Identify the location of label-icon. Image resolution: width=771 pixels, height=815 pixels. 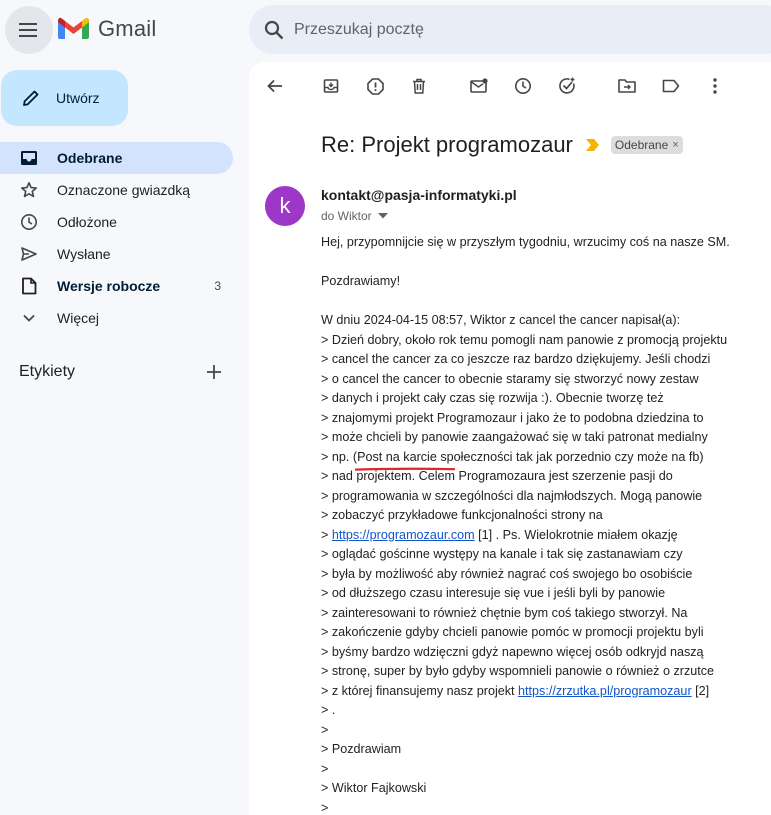
(671, 86).